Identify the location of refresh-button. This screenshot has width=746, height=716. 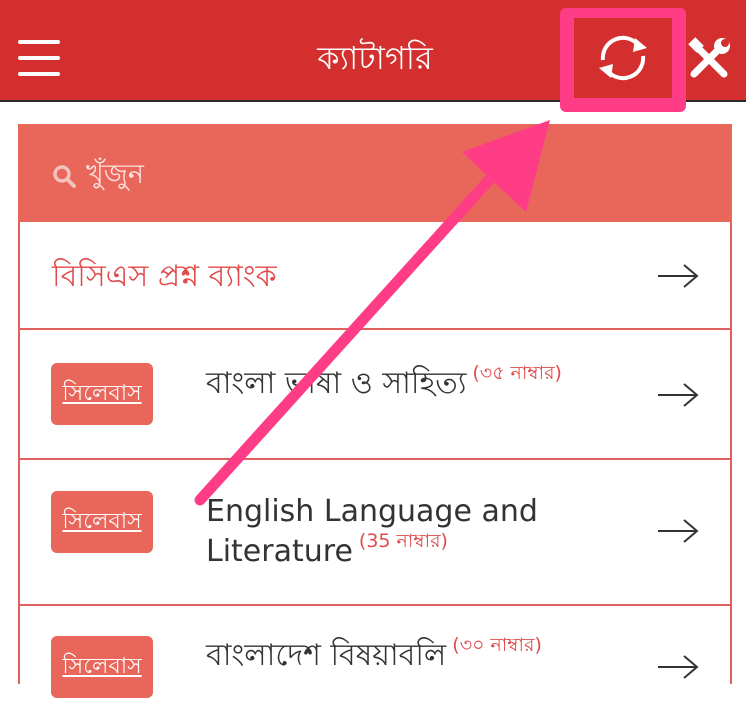
(623, 58).